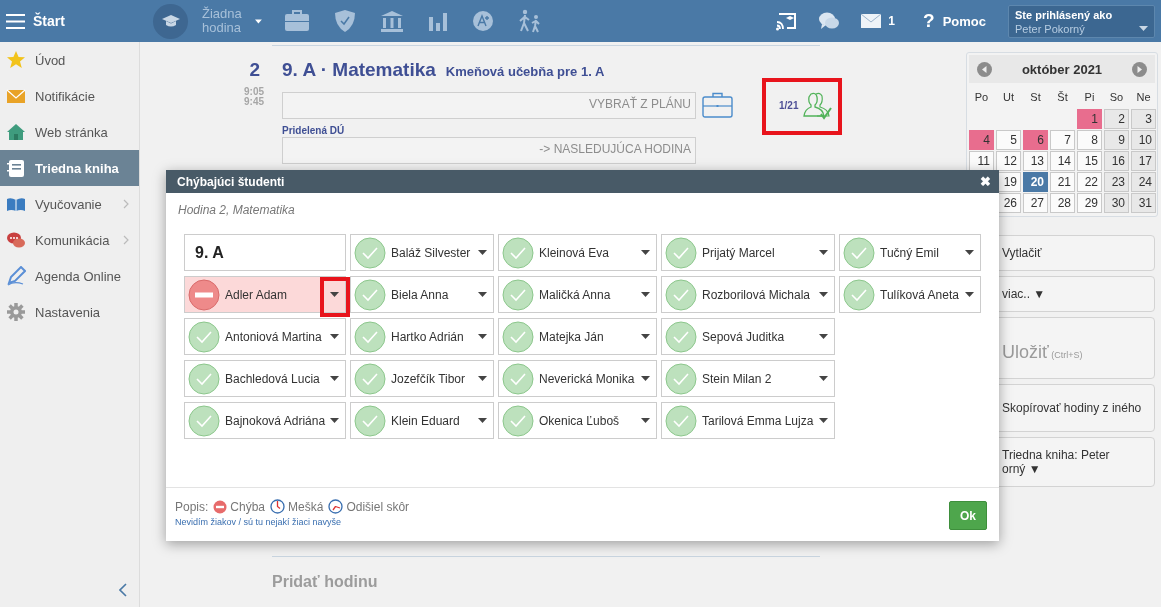 The height and width of the screenshot is (607, 1161). I want to click on lesson-number: 2, so click(255, 70).